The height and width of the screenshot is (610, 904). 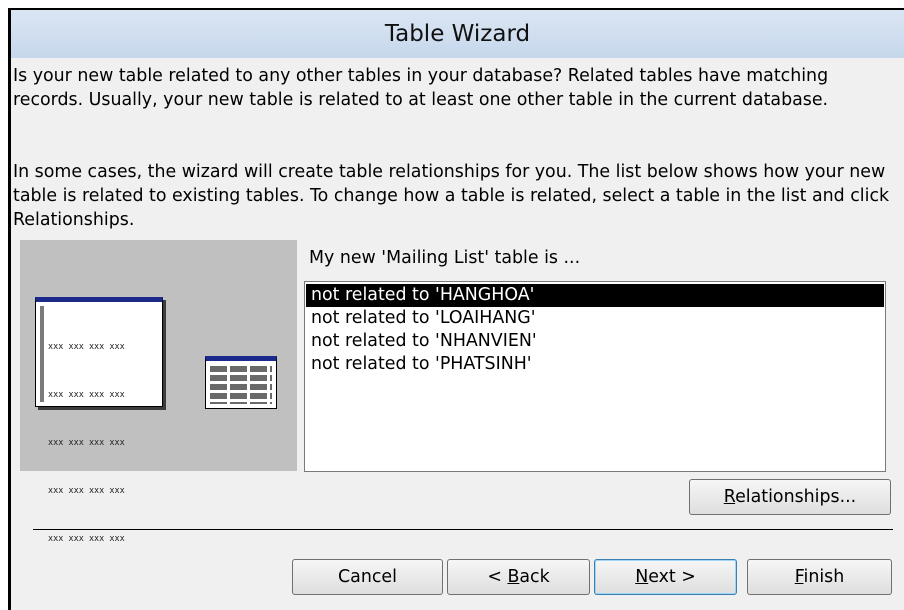 I want to click on dialog-title: Table Wizard, so click(x=457, y=34).